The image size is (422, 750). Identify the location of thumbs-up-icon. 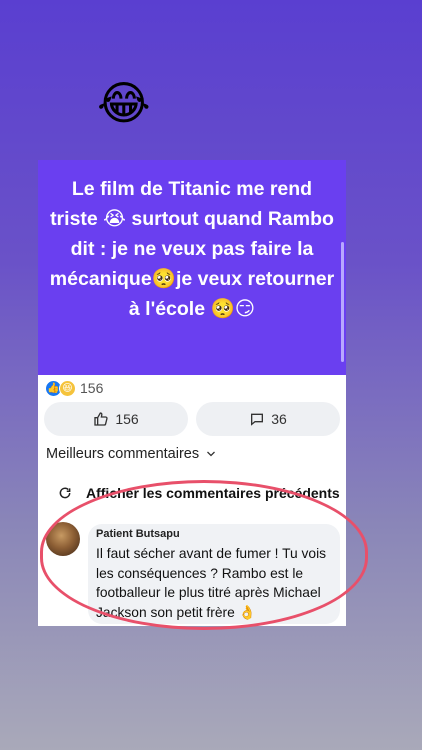
(101, 419).